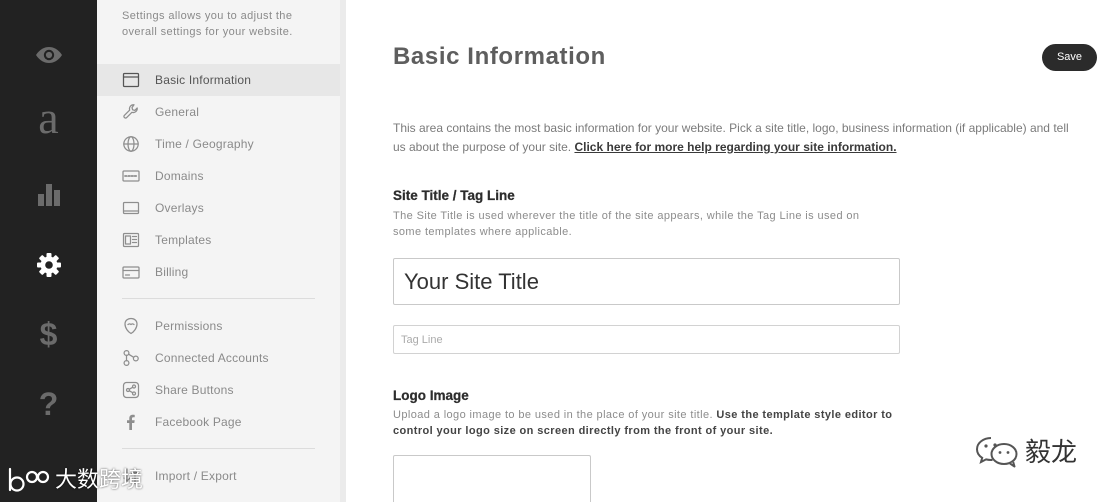 The image size is (1120, 502). Describe the element at coordinates (131, 390) in the screenshot. I see `share-icon` at that location.